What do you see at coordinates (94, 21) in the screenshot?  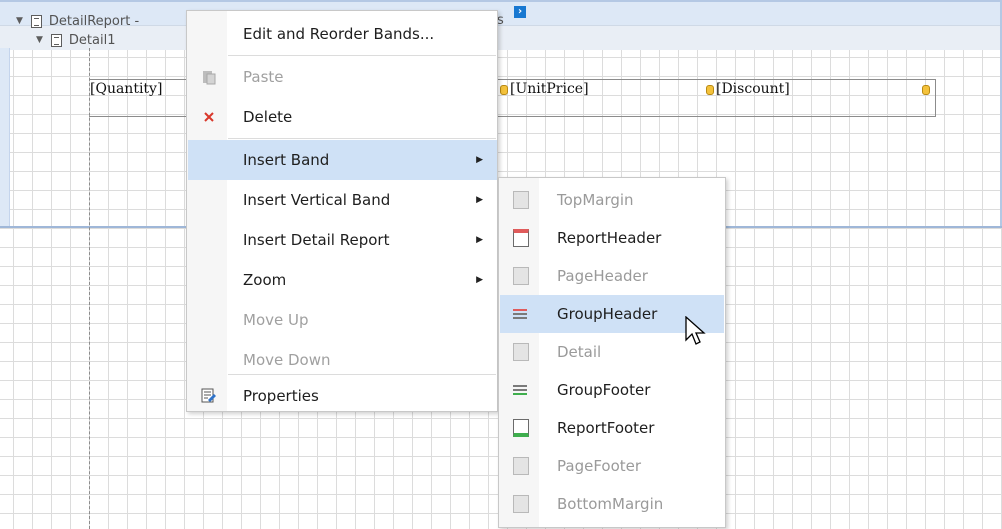 I see `detail-report-label: DetailReport -` at bounding box center [94, 21].